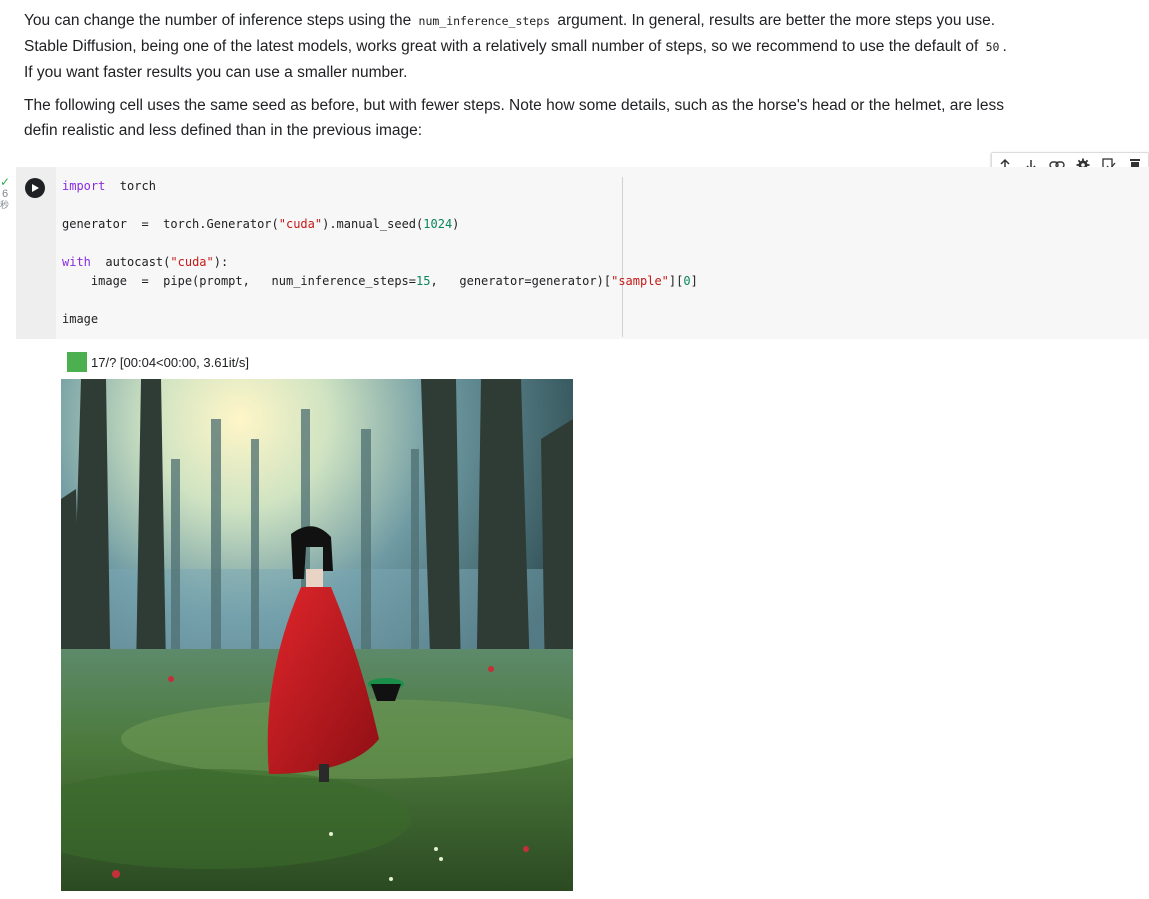 The height and width of the screenshot is (899, 1149). What do you see at coordinates (640, 281) in the screenshot?
I see `string: "sample"` at bounding box center [640, 281].